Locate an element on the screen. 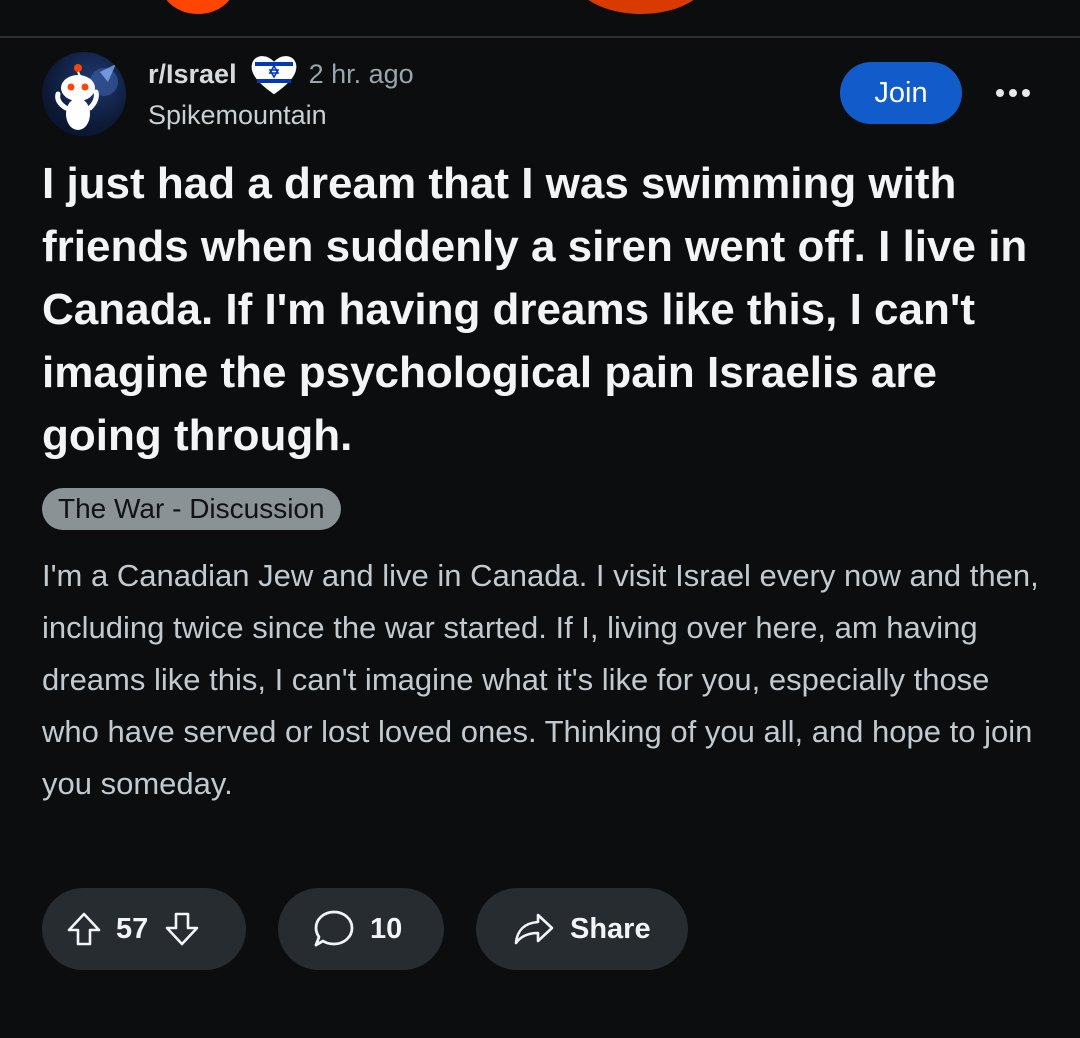  comment-count: 10 is located at coordinates (386, 928).